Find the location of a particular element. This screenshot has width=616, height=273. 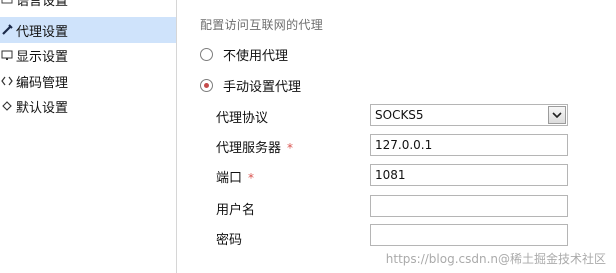

sidebar-item-label: 默认设置 is located at coordinates (42, 108).